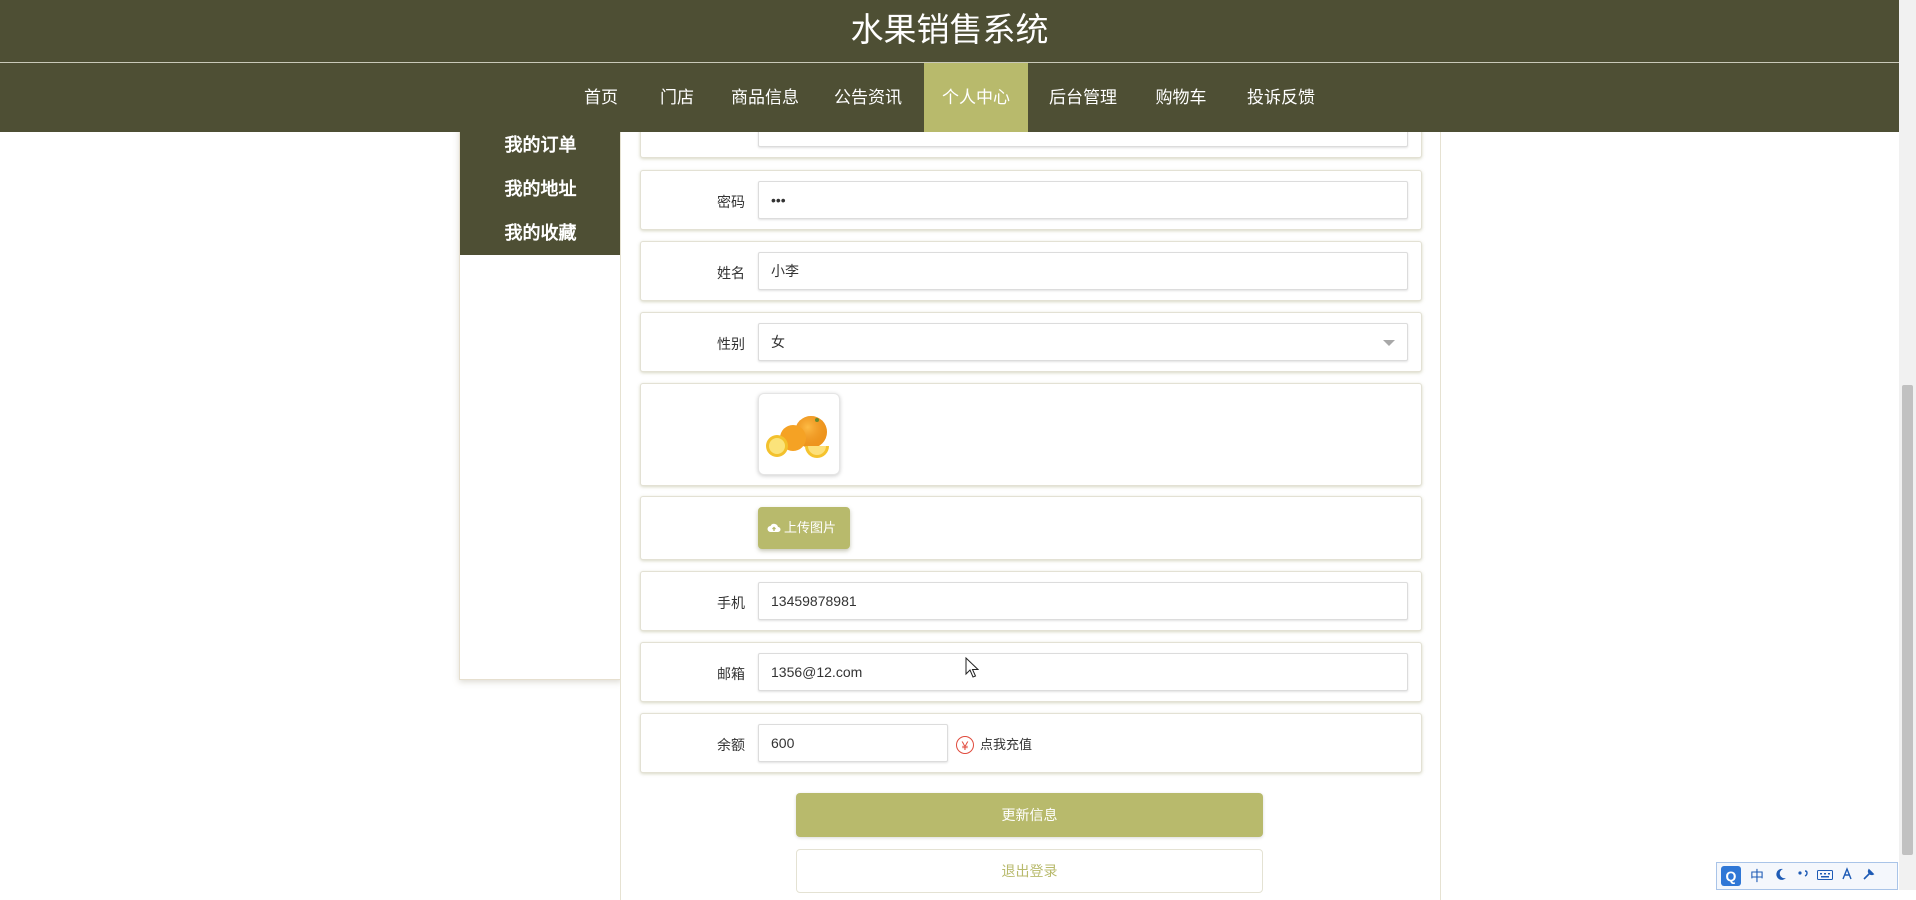 The width and height of the screenshot is (1916, 900). Describe the element at coordinates (1281, 97) in the screenshot. I see `nav-item-complaint: 投诉反馈` at that location.